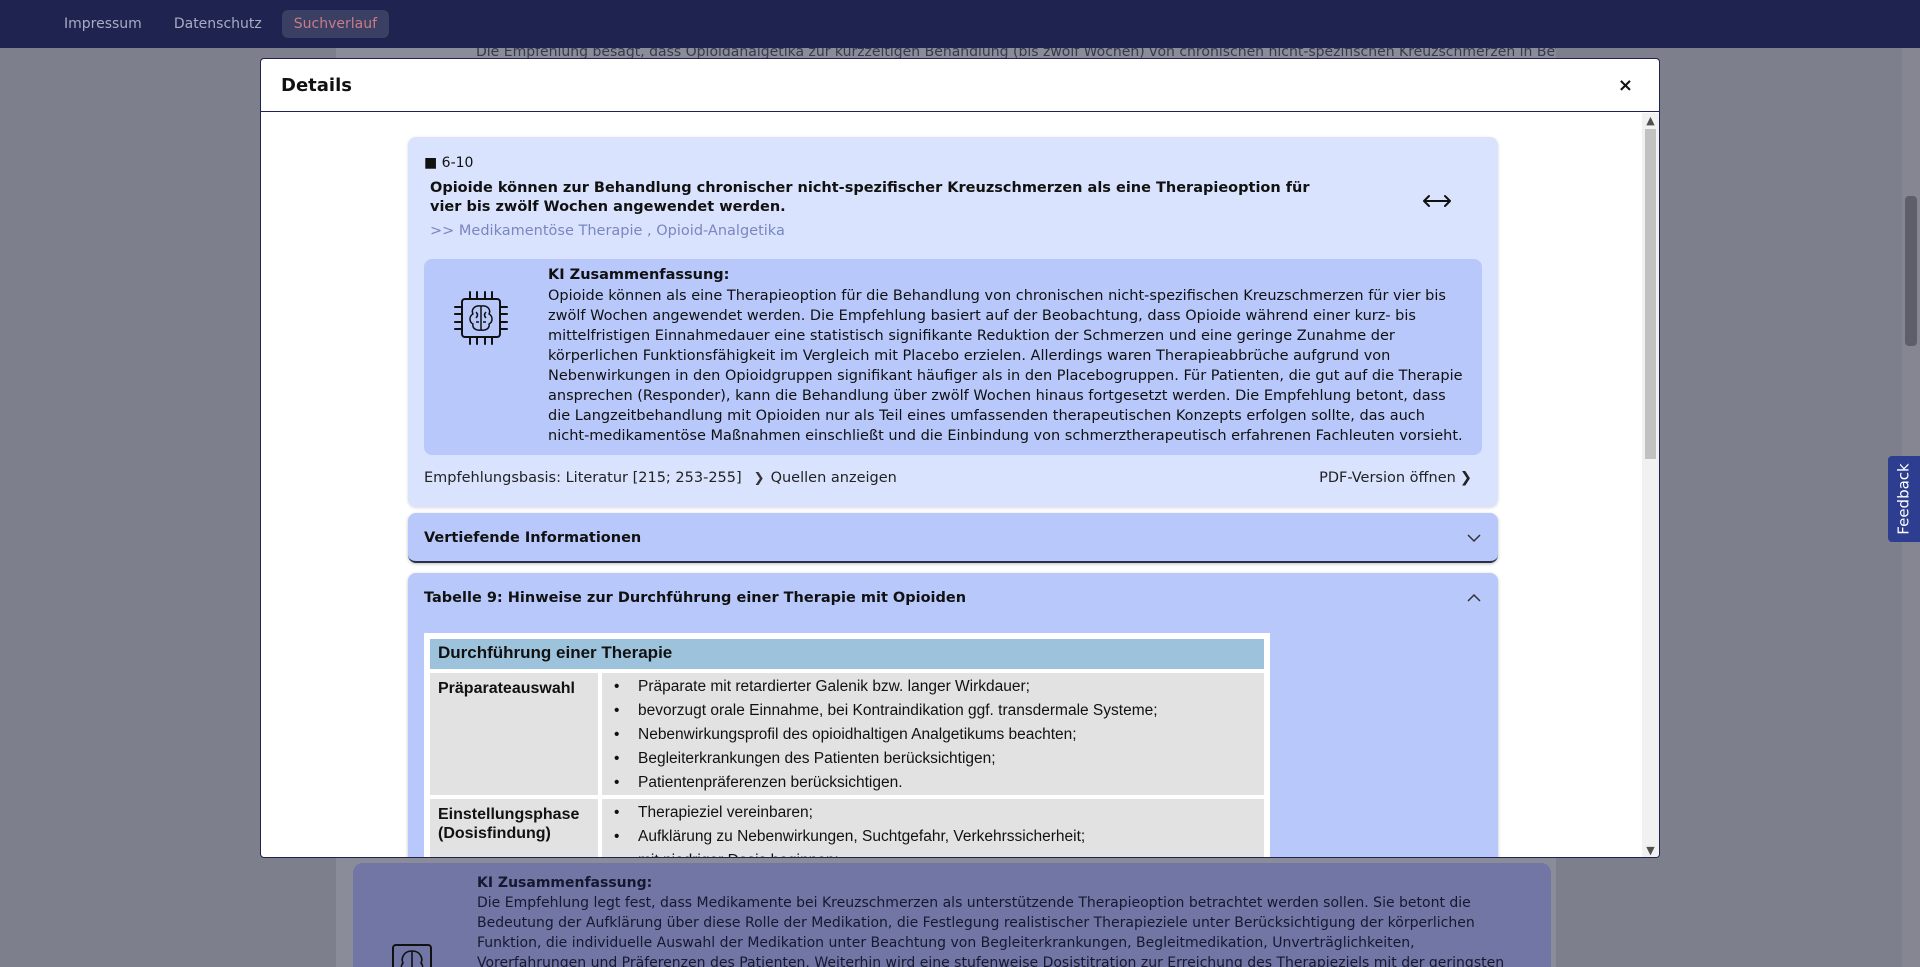  What do you see at coordinates (639, 275) in the screenshot?
I see `ai-summary-title: KI Zusammenfassung:` at bounding box center [639, 275].